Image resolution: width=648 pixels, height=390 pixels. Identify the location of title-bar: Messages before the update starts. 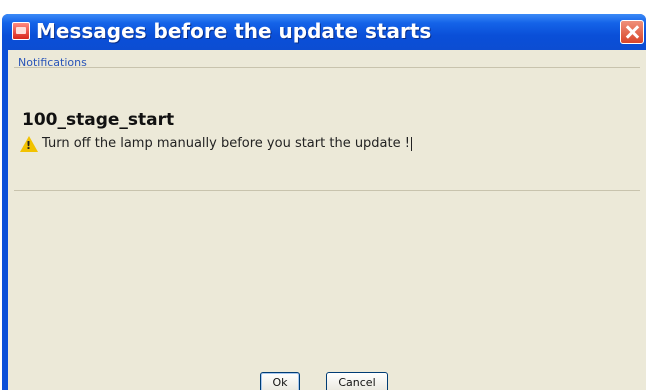
(324, 32).